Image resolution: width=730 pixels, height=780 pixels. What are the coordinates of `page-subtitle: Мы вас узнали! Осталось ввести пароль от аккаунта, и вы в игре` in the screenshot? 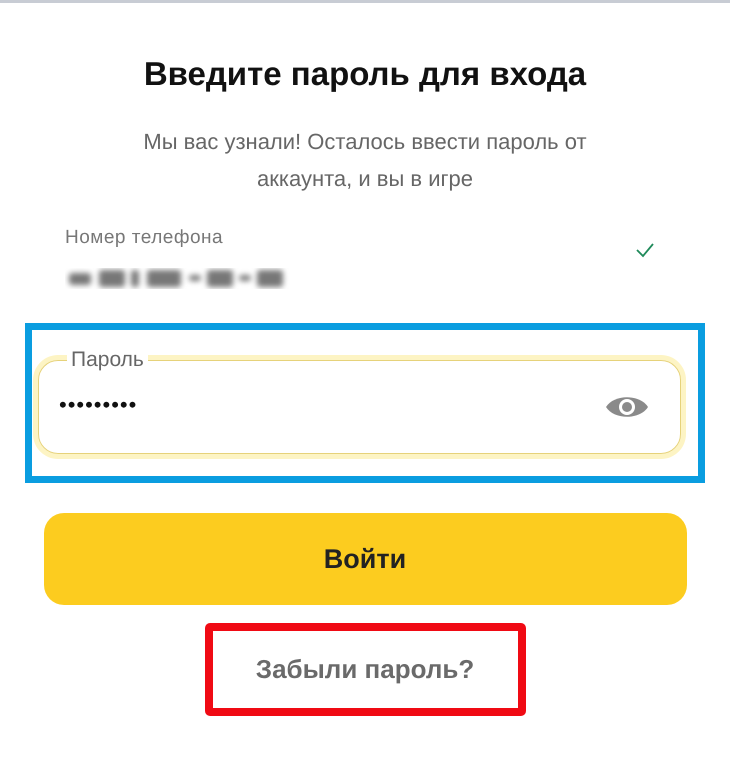 It's located at (365, 160).